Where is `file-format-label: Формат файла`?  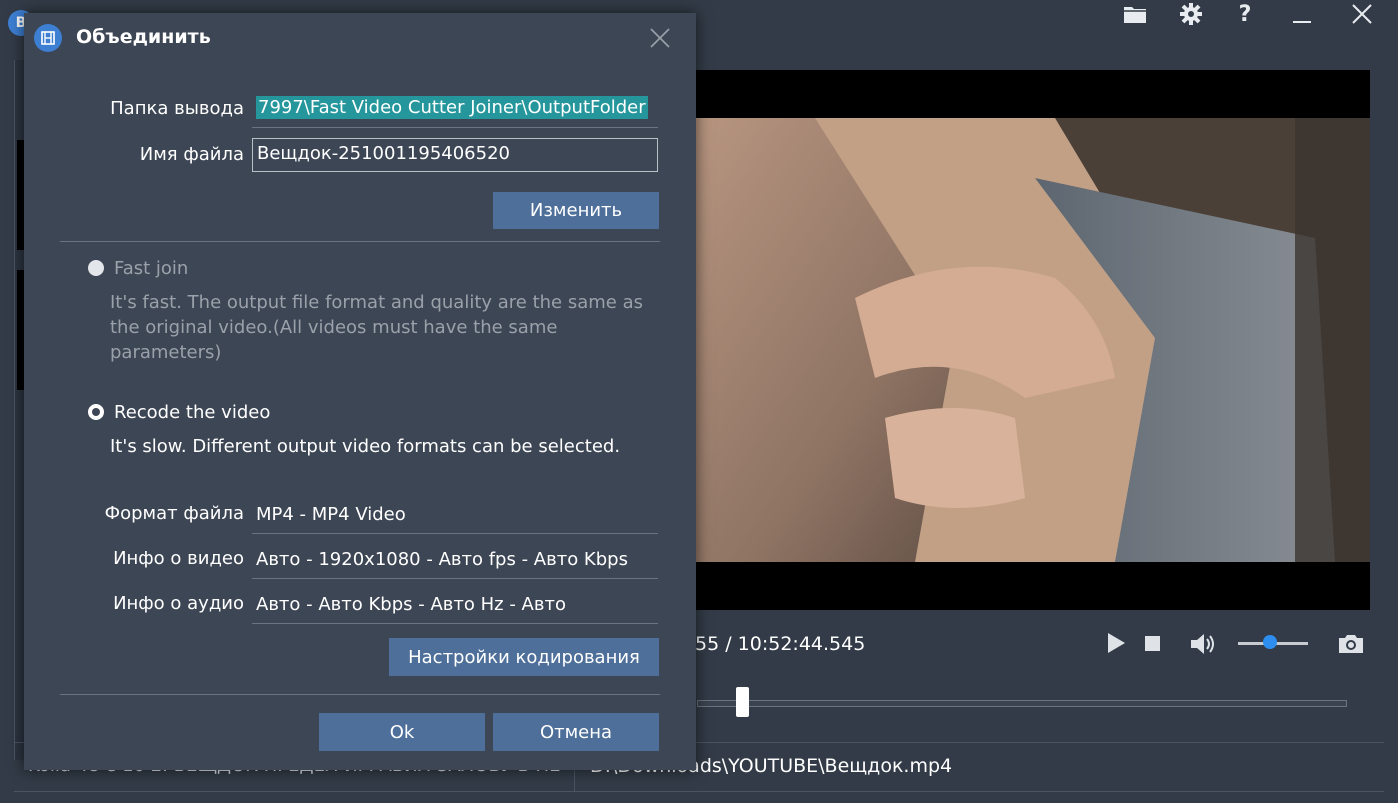
file-format-label: Формат файла is located at coordinates (174, 513).